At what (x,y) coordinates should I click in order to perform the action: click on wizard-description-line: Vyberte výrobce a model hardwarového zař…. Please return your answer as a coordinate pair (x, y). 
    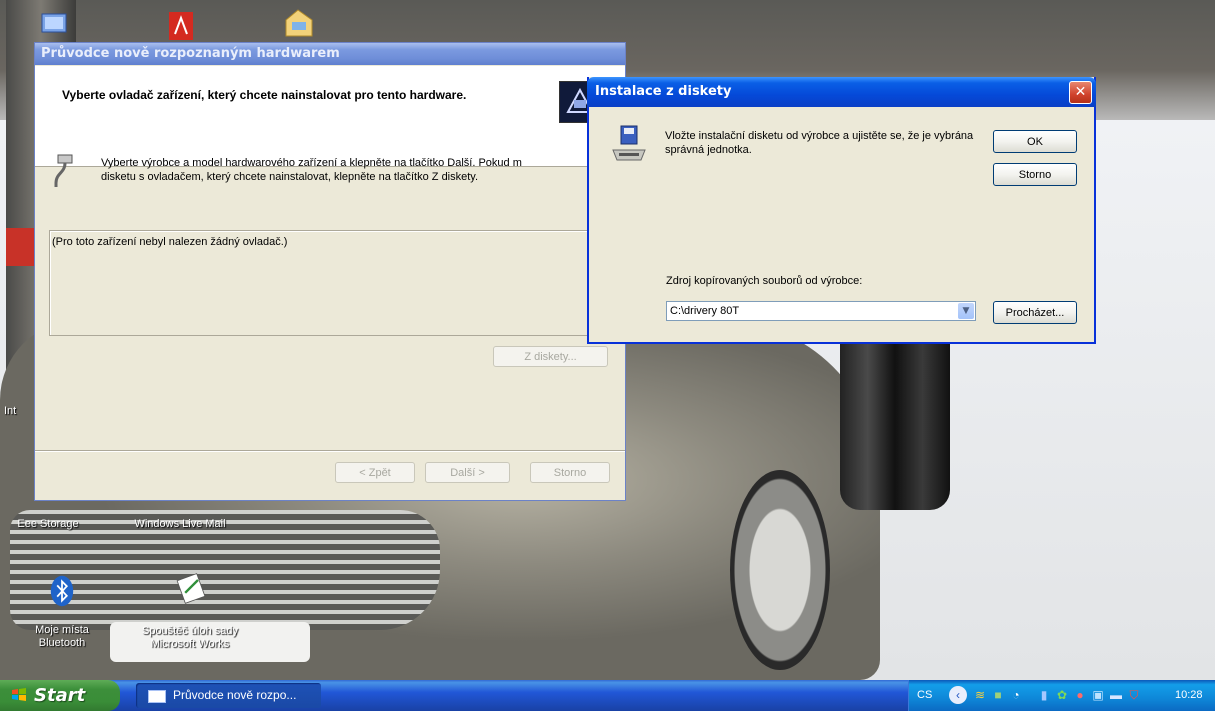
    Looking at the image, I should click on (311, 163).